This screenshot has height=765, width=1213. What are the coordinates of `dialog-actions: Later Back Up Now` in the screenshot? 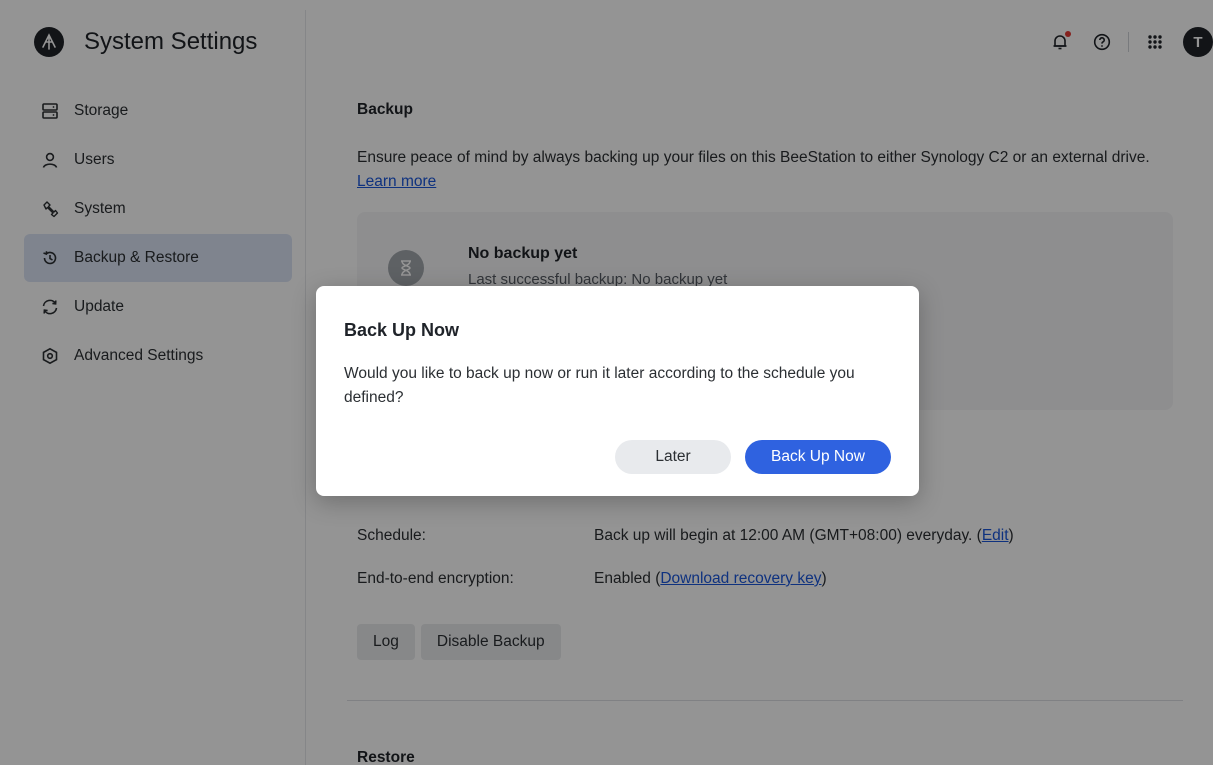 It's located at (753, 457).